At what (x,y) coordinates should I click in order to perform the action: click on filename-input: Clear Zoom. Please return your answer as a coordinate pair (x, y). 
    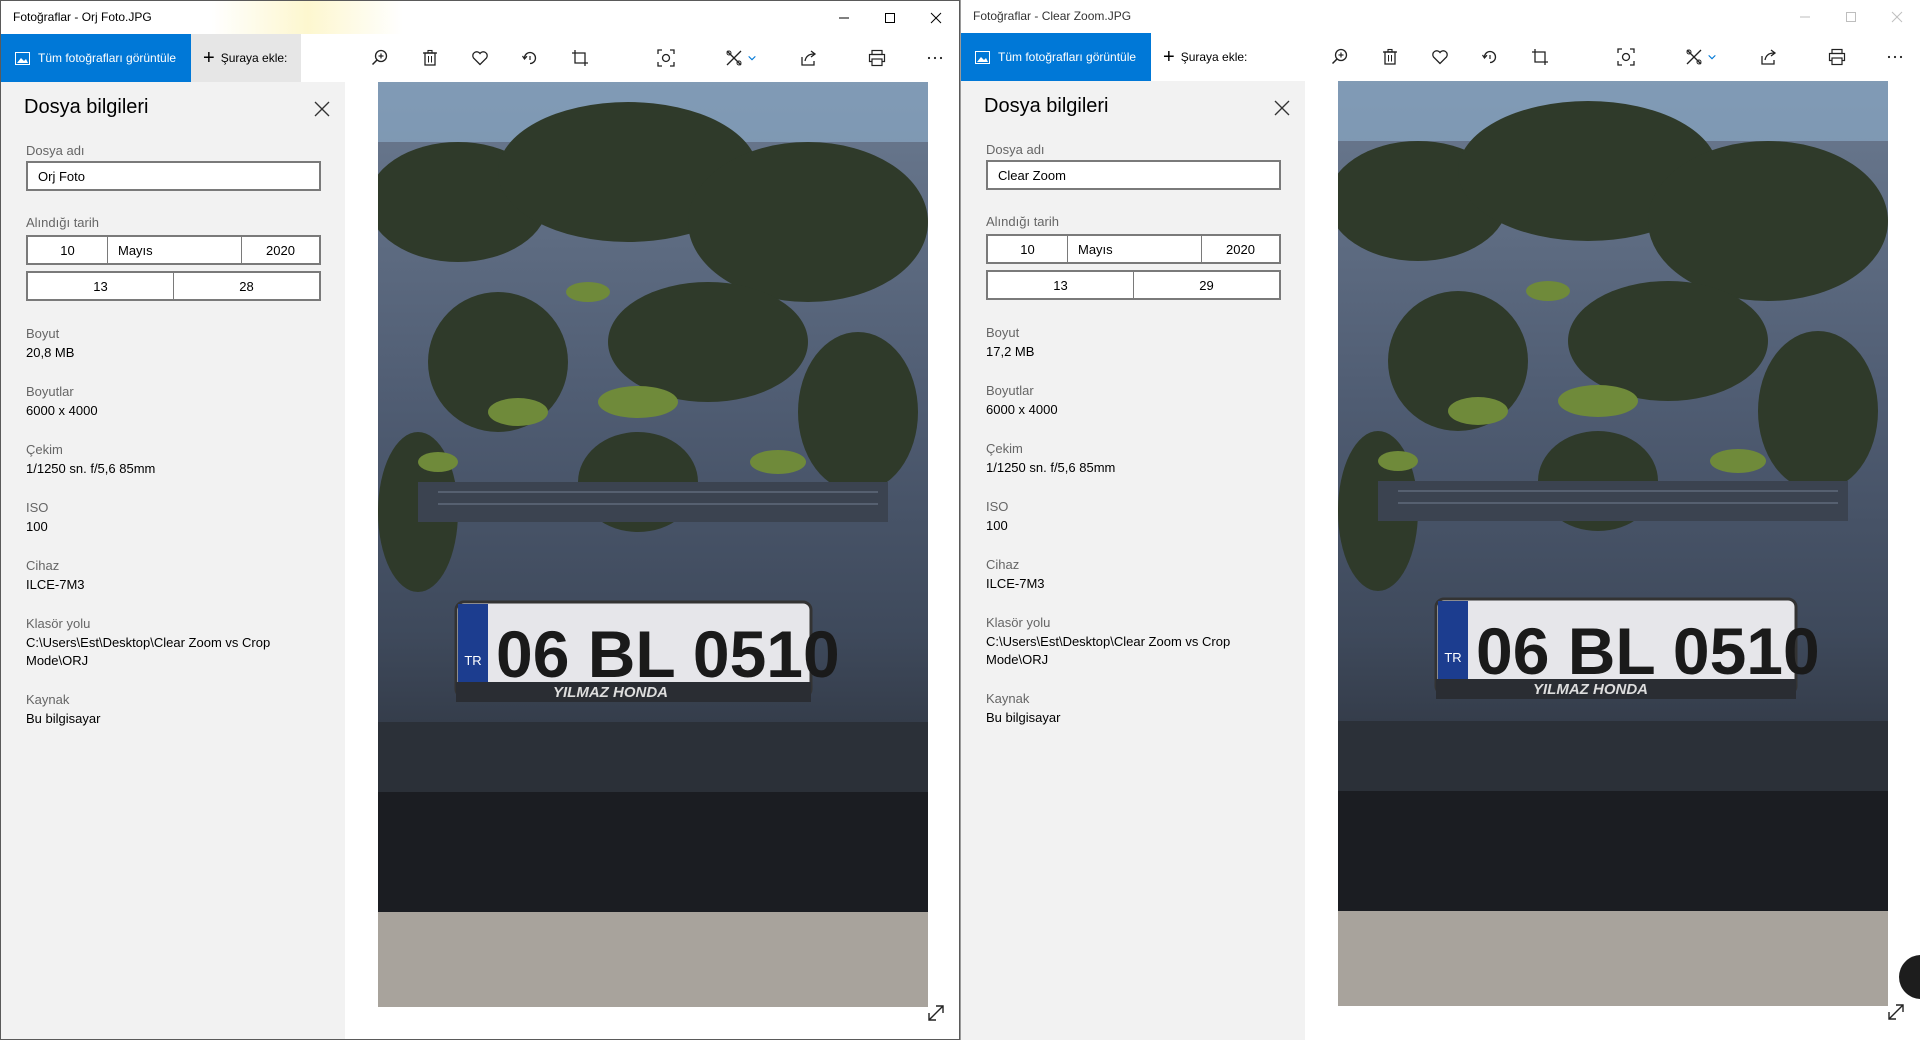
    Looking at the image, I should click on (1133, 175).